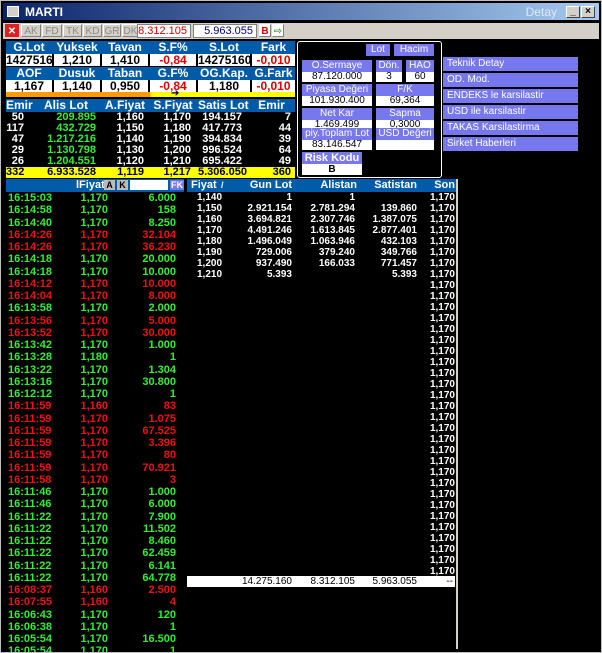 This screenshot has width=602, height=653. I want to click on trade-time: 16:11:22, so click(30, 541).